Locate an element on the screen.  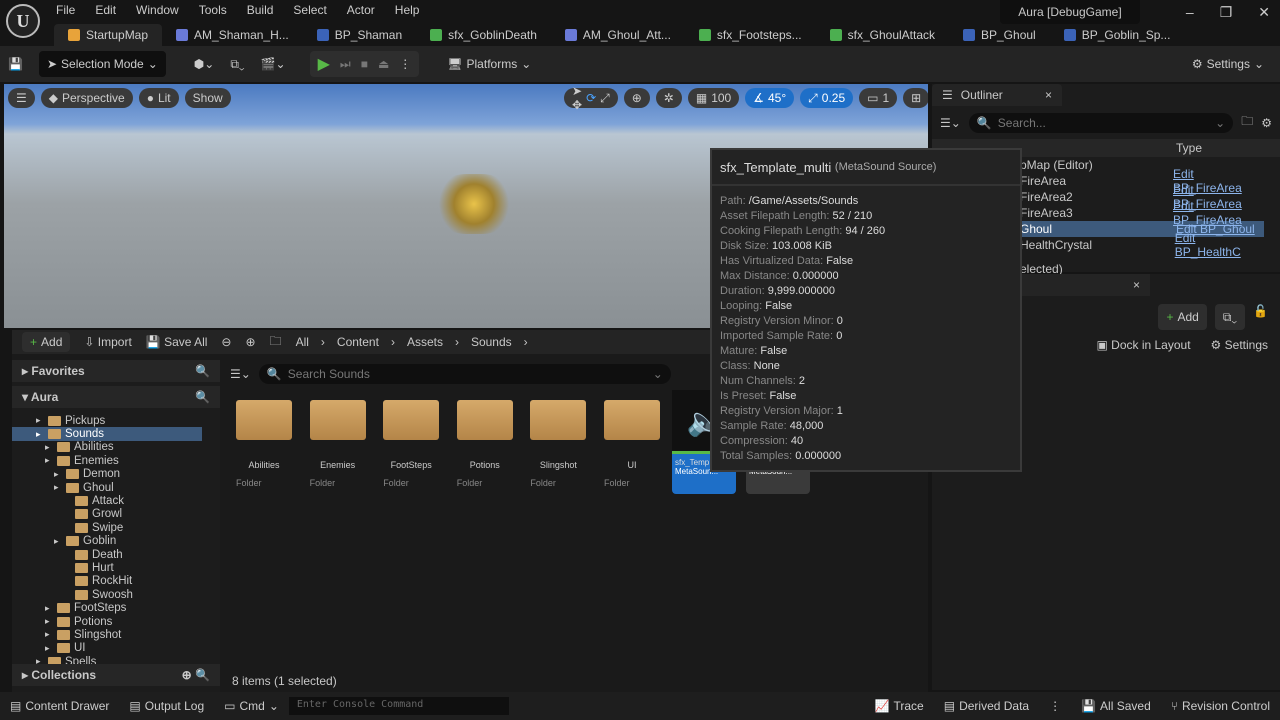
menu-tools: Tools is located at coordinates (213, 10).